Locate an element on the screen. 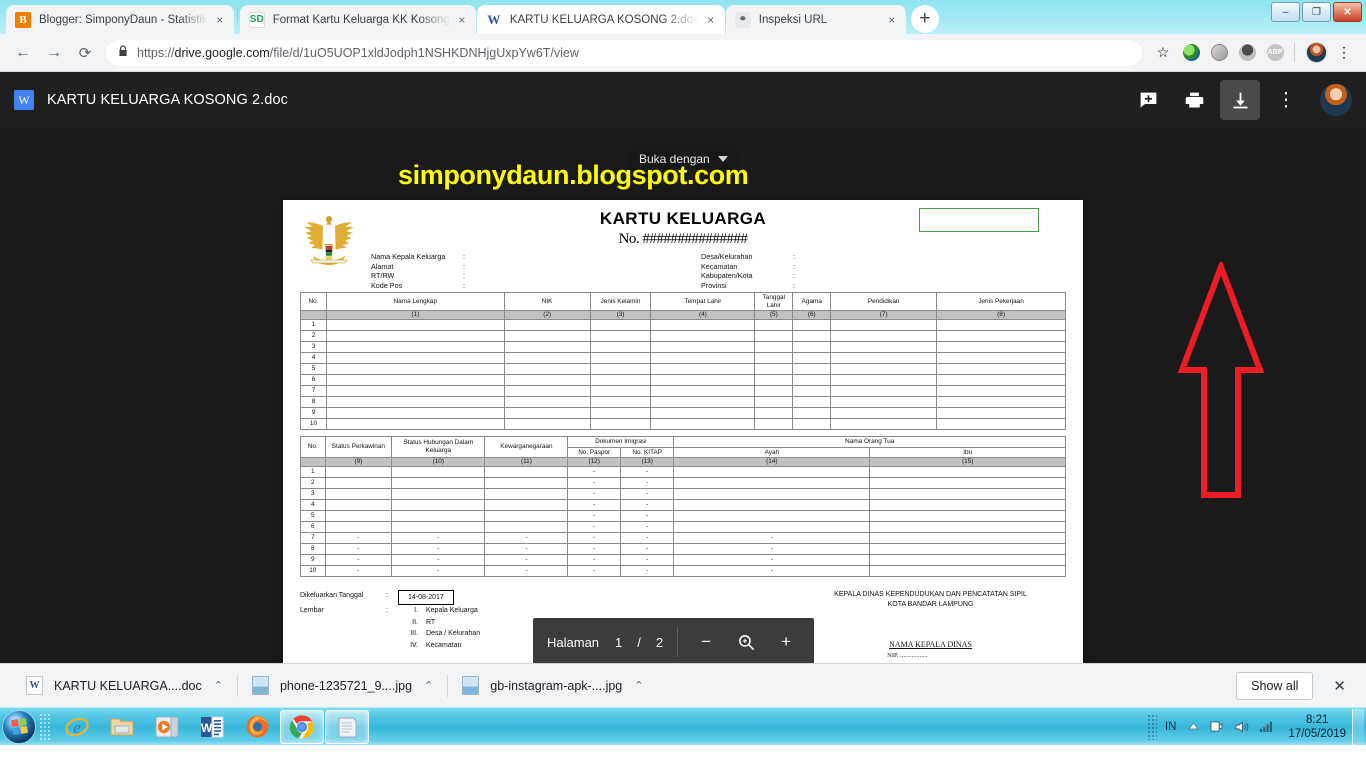 This screenshot has height=768, width=1366. chevron-up-icon: ⌃ is located at coordinates (638, 685).